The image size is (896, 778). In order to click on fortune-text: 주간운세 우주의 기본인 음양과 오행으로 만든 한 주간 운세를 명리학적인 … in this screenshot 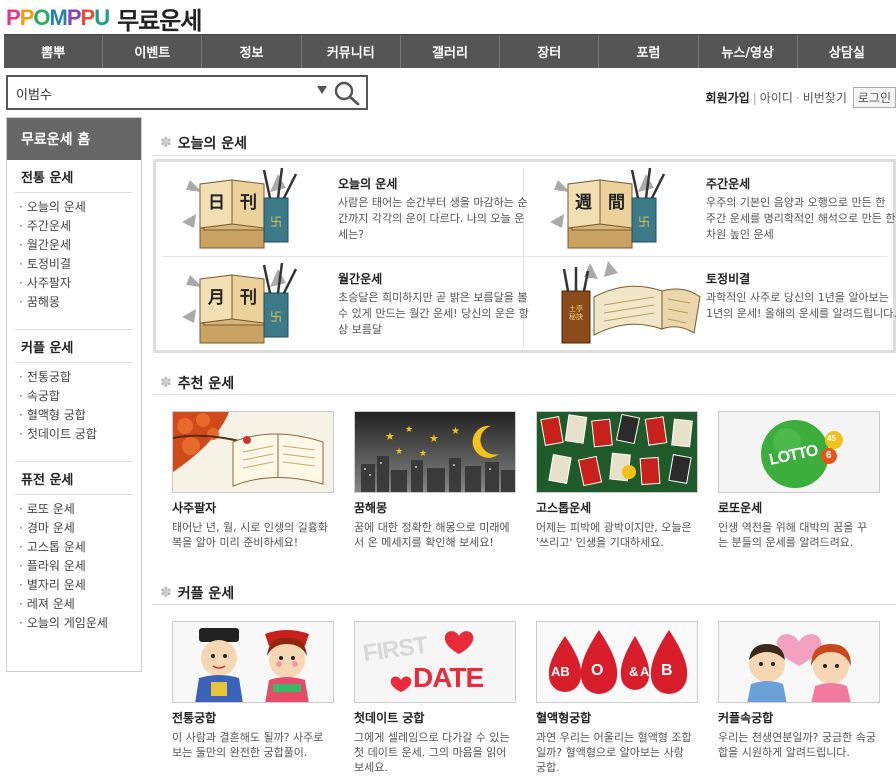, I will do `click(801, 209)`.